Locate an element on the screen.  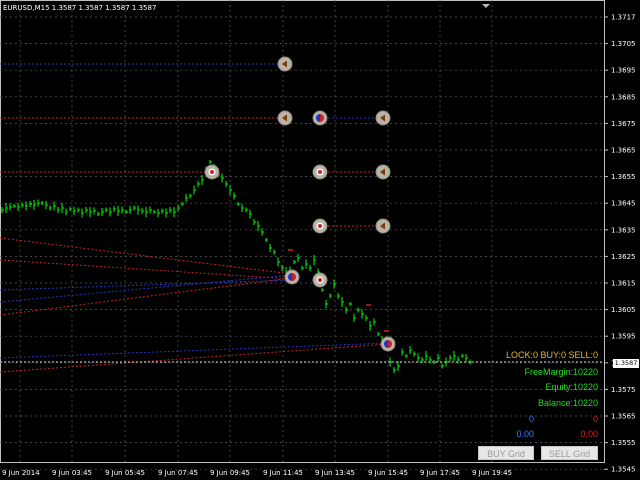
price-axis-label: 1.3675 is located at coordinates (623, 124).